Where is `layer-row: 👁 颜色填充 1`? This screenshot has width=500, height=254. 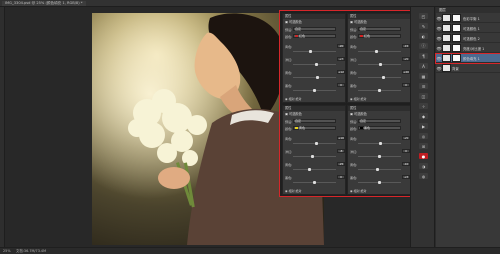
layer-row: 👁 颜色填充 1 is located at coordinates (467, 58).